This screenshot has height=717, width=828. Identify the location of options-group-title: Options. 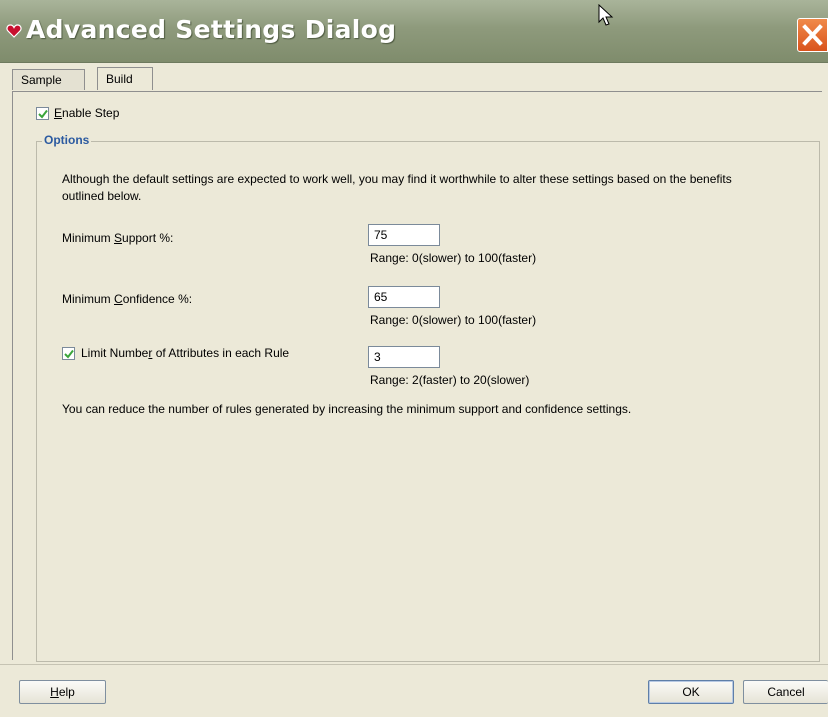
(67, 140).